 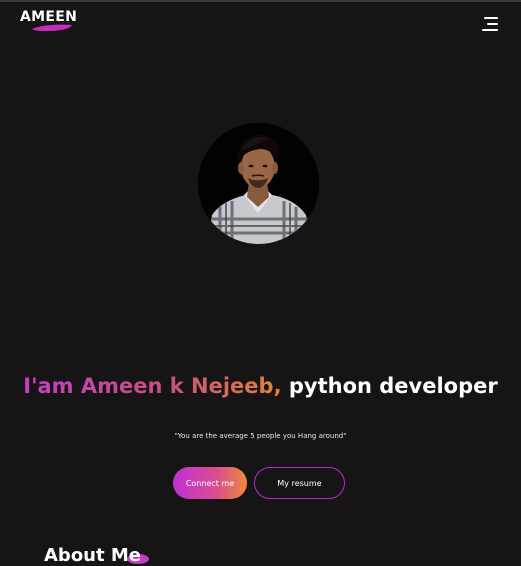 I want to click on brand-logo: AMEEN, so click(x=60, y=22).